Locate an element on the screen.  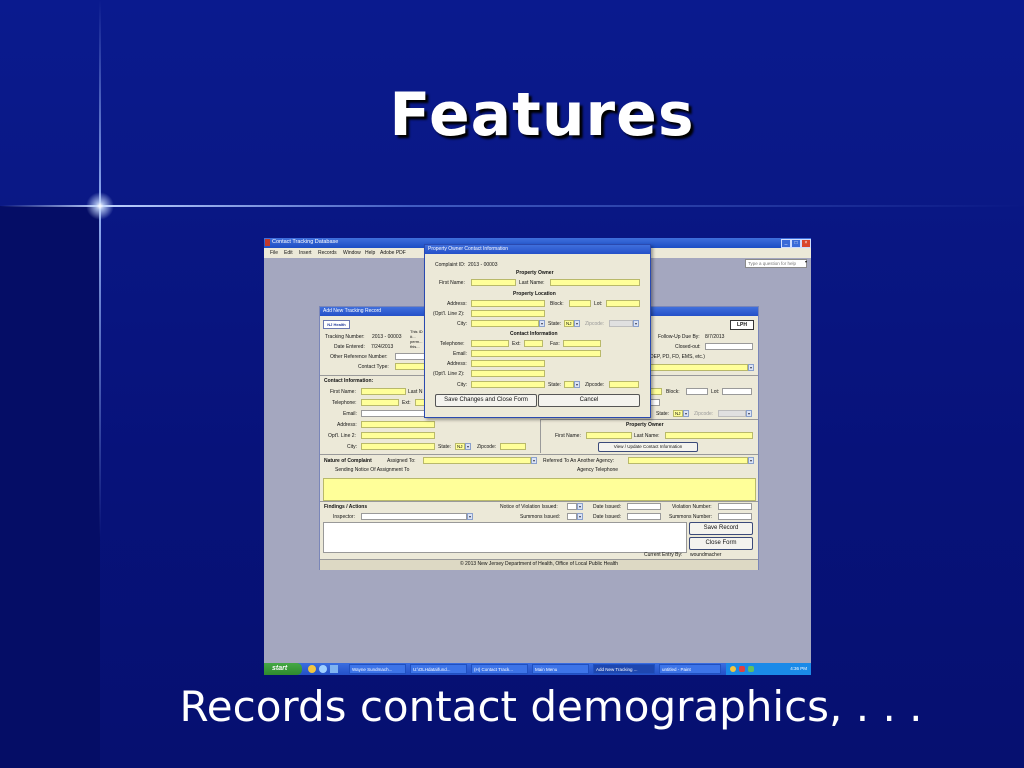
owner-first-name-field is located at coordinates (609, 435).